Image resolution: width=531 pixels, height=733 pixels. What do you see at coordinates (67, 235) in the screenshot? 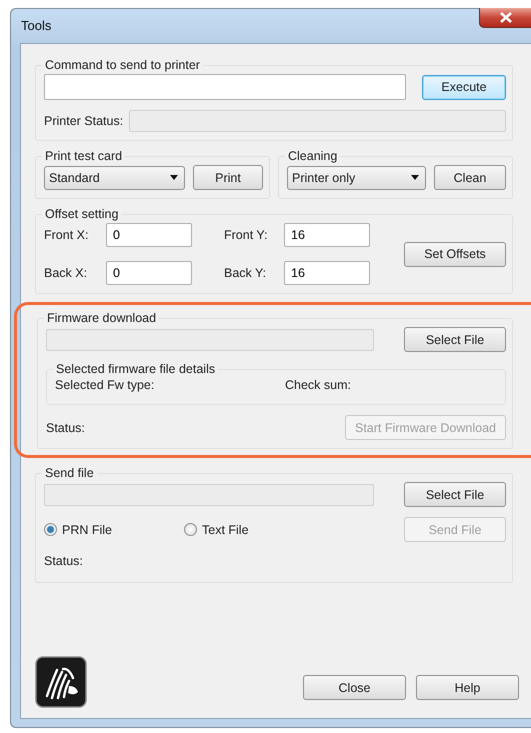
I see `field-label: Front X:` at bounding box center [67, 235].